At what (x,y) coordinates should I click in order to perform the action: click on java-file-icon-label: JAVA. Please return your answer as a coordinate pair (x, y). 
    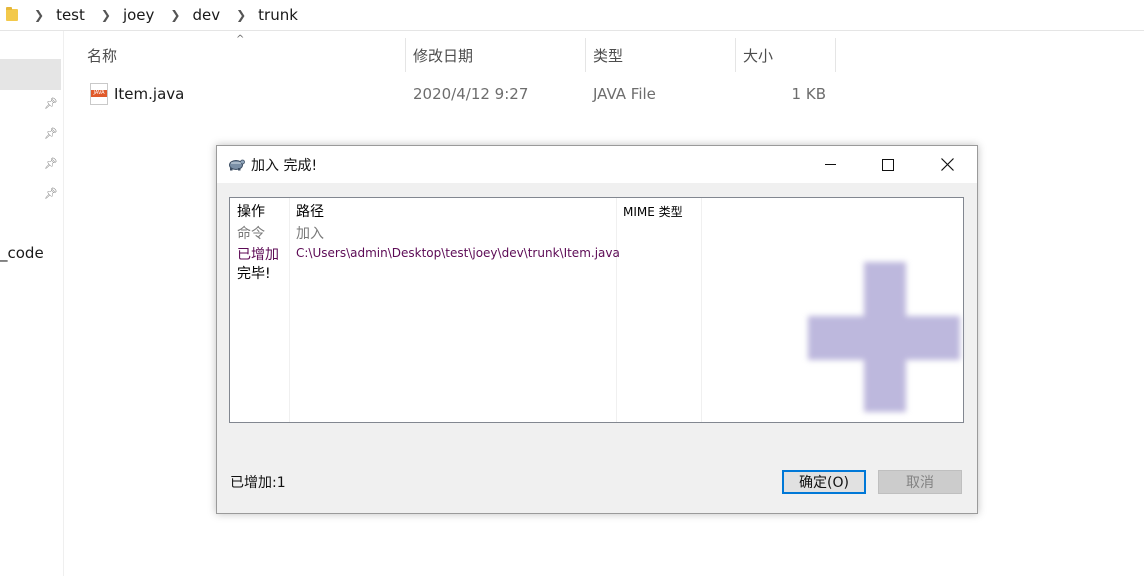
    Looking at the image, I should click on (99, 93).